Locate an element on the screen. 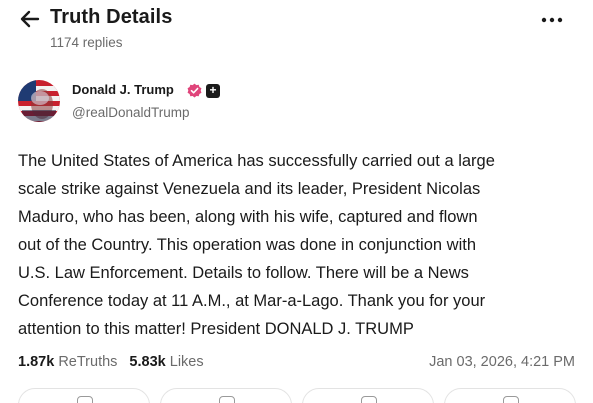 The image size is (593, 403). replies-count: 1174 replies is located at coordinates (86, 42).